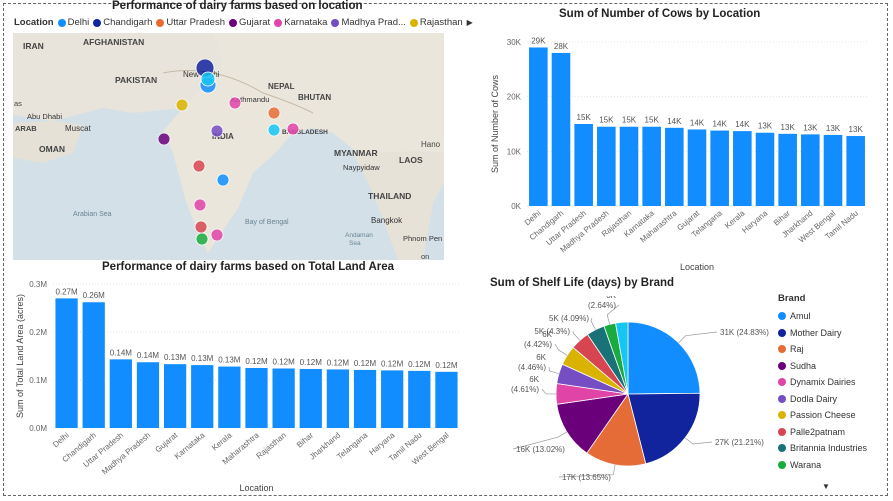 This screenshot has width=893, height=501. I want to click on brand-legend-item: Mother Dairy, so click(822, 333).